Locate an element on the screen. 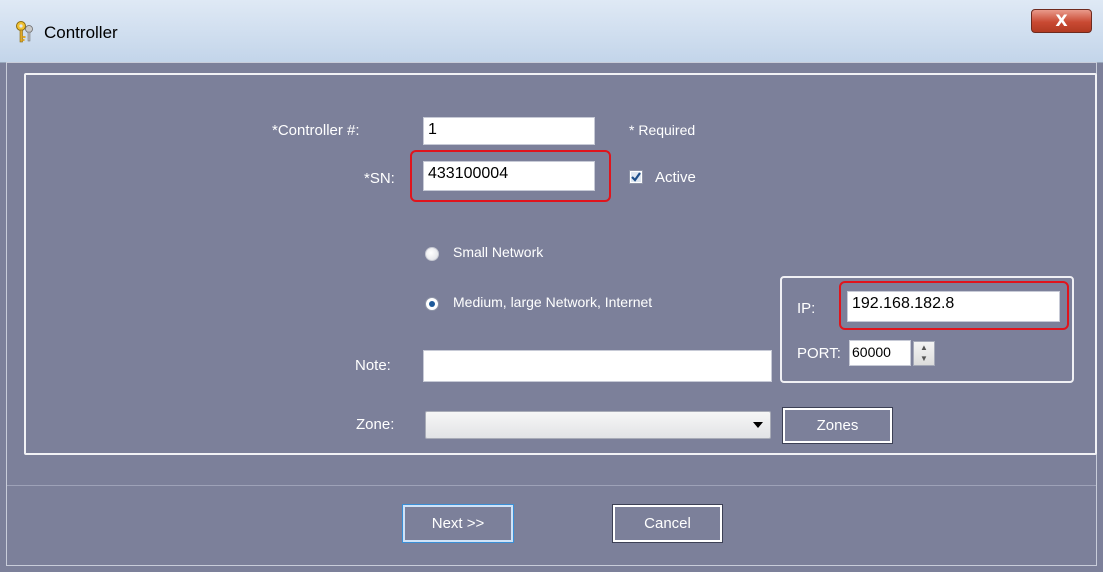 The image size is (1103, 572). sn-input: 433100004 is located at coordinates (509, 176).